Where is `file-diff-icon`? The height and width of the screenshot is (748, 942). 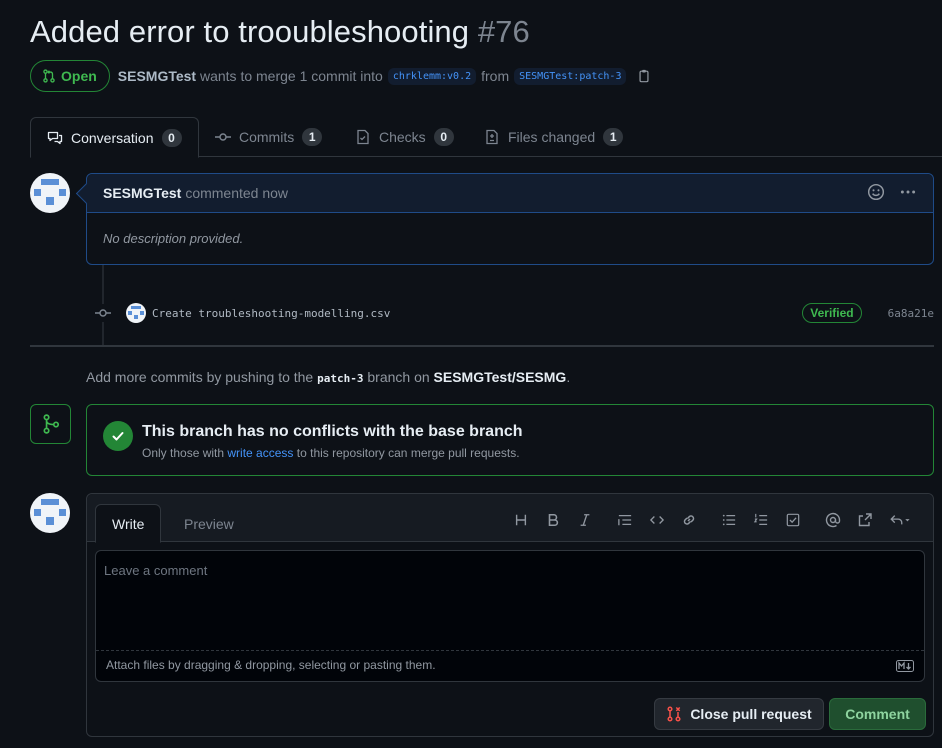 file-diff-icon is located at coordinates (492, 137).